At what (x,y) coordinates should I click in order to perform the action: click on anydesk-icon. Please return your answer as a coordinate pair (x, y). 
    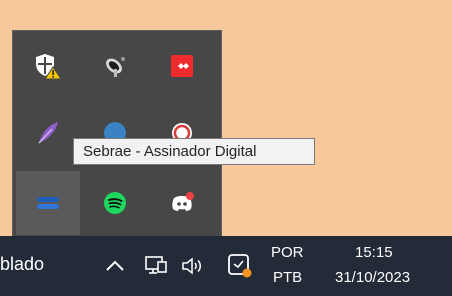
    Looking at the image, I should click on (182, 66).